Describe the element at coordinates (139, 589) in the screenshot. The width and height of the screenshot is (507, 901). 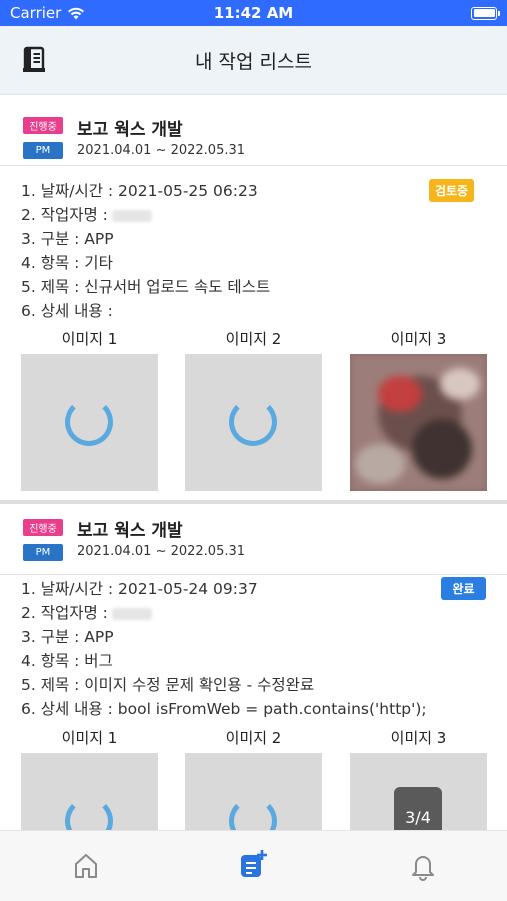
I see `detail-datetime: 1. 날짜/시간 : 2021-05-24 09:37` at that location.